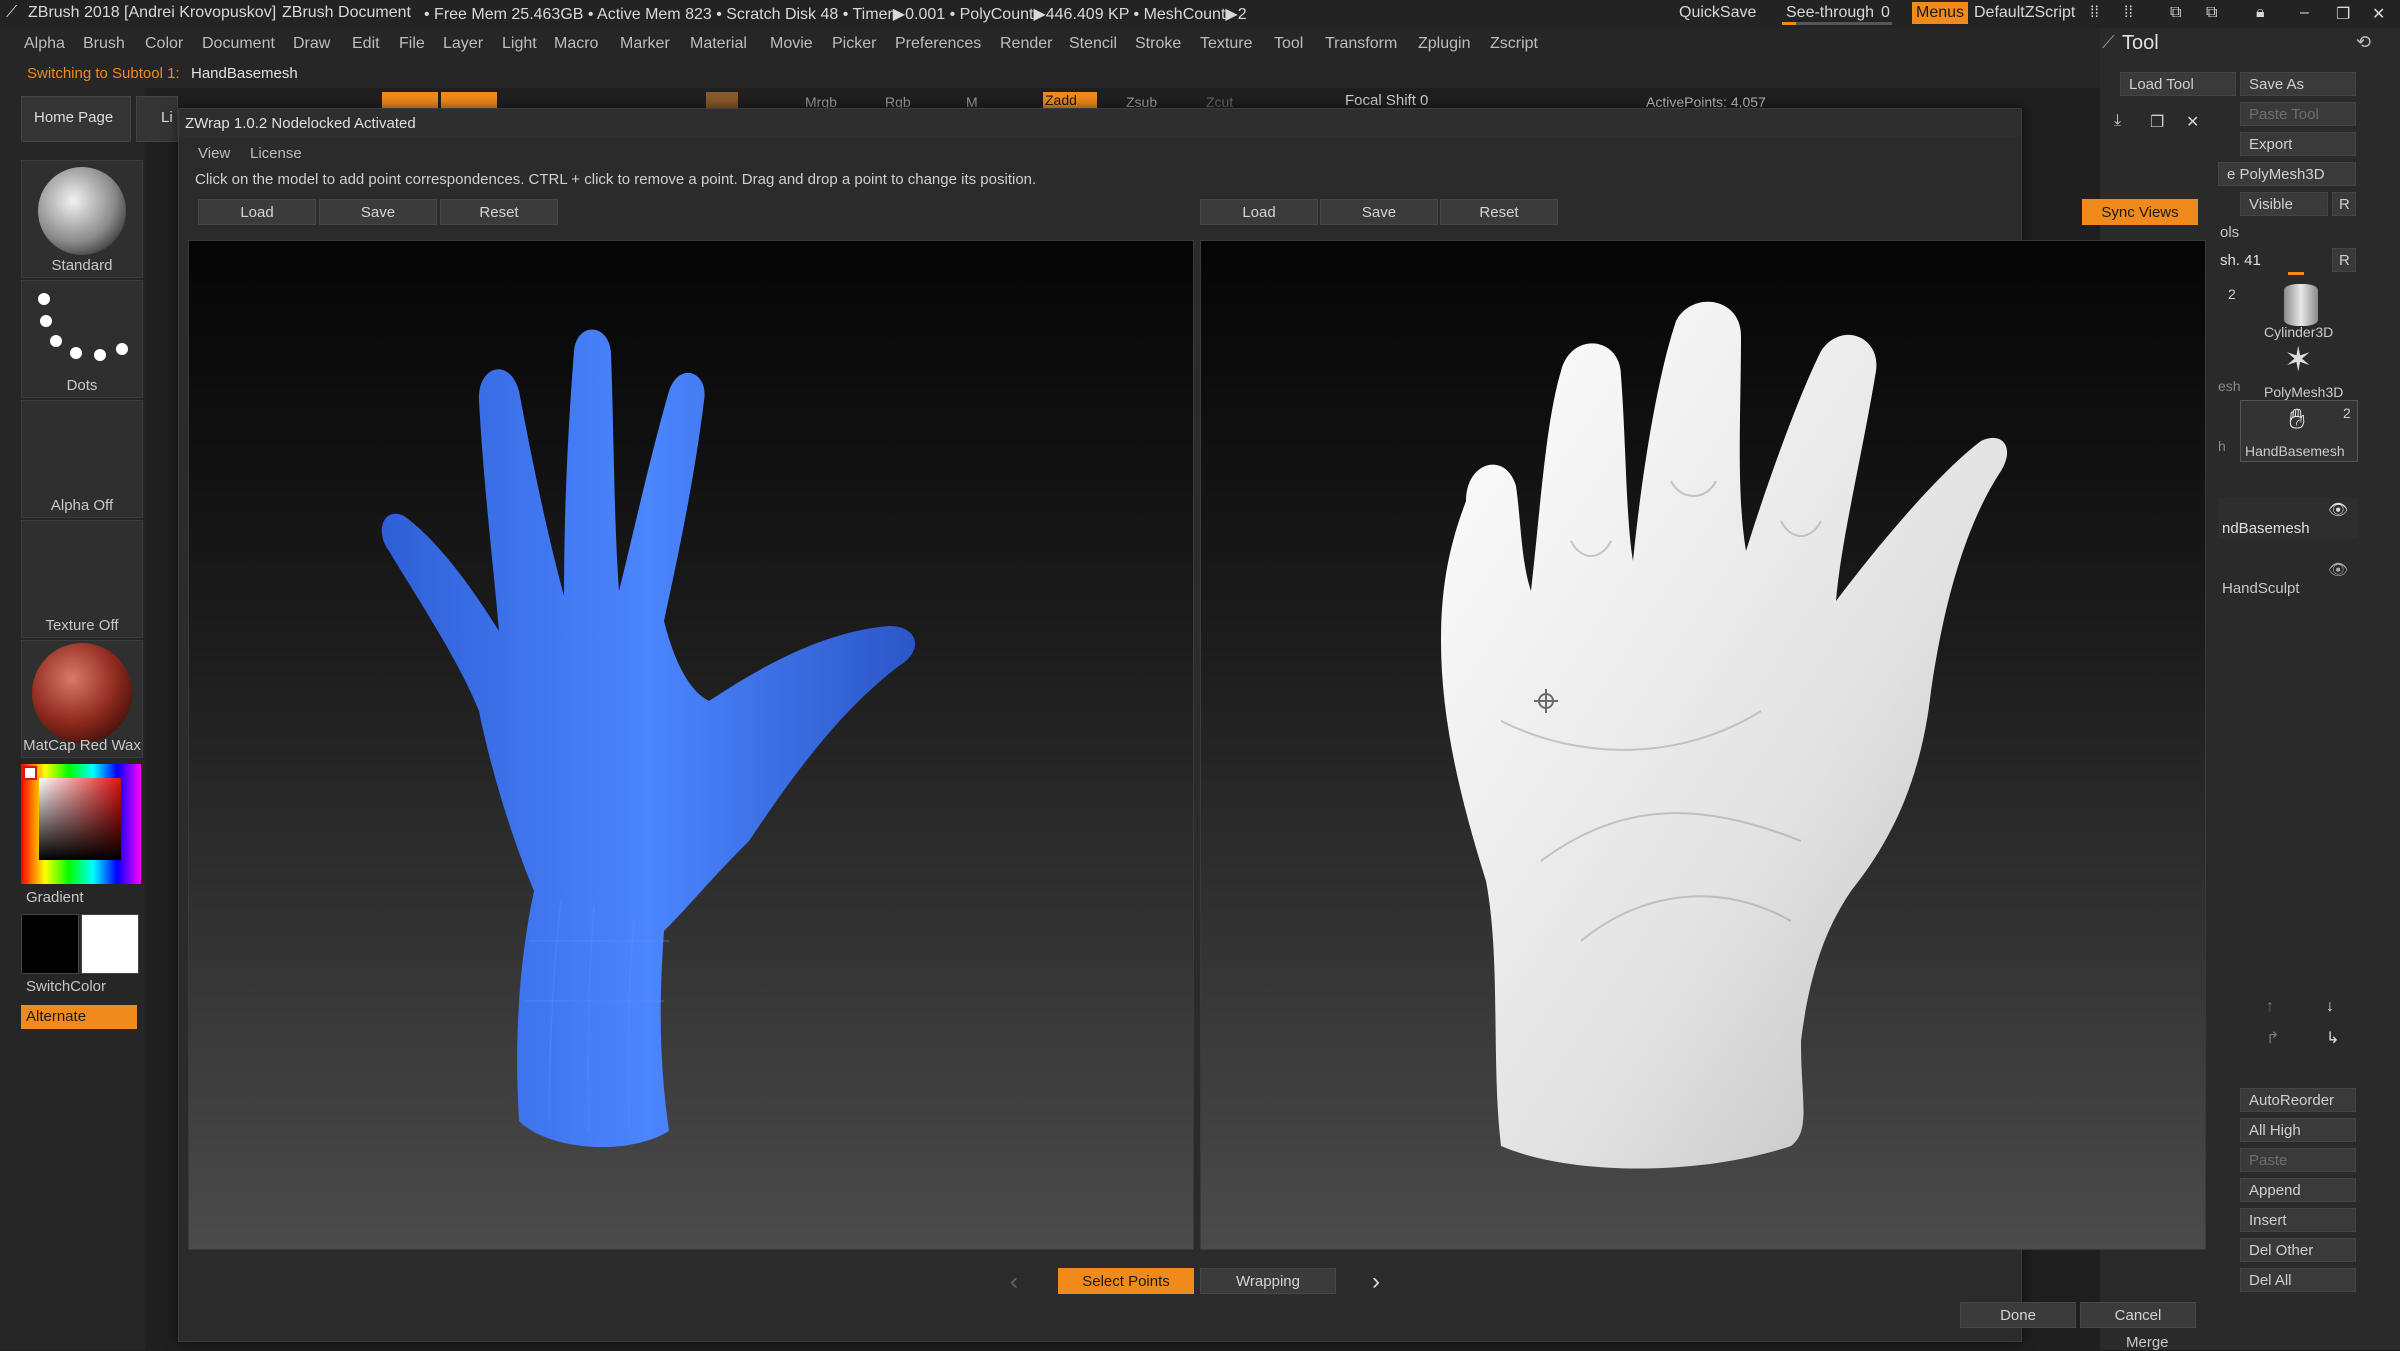 The image size is (2400, 1351). What do you see at coordinates (2298, 1130) in the screenshot?
I see `all-high-button: All High` at bounding box center [2298, 1130].